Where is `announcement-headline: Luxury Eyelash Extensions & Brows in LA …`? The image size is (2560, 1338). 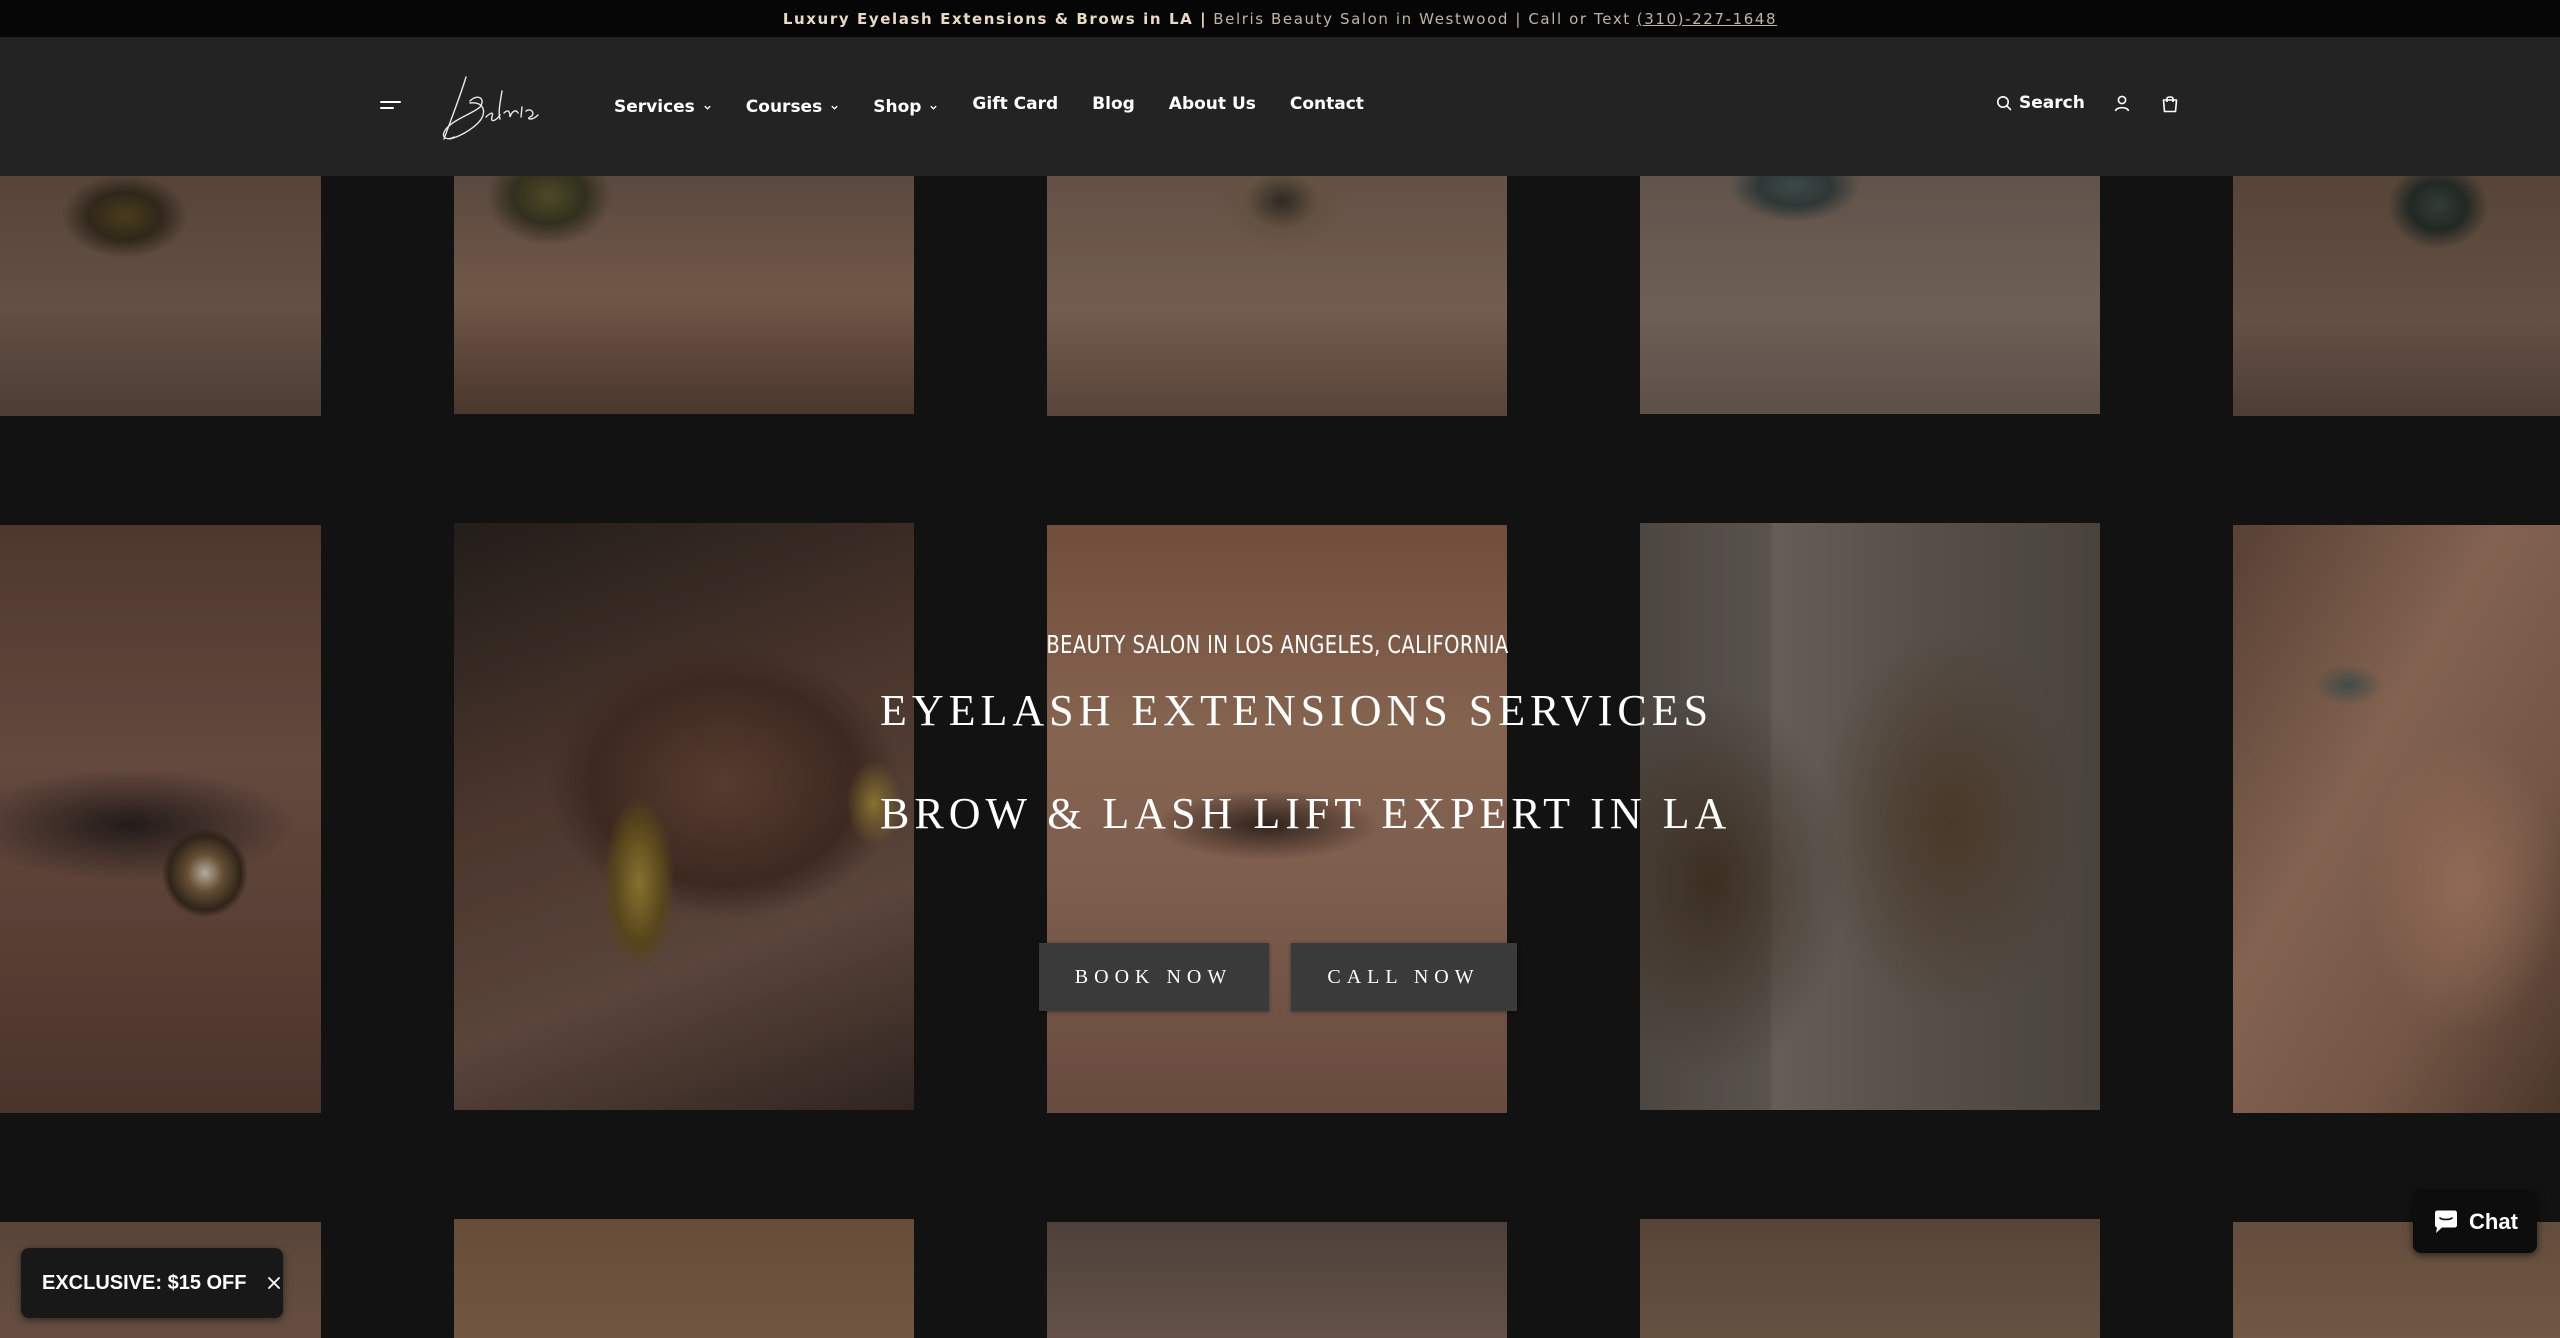
announcement-headline: Luxury Eyelash Extensions & Brows in LA … is located at coordinates (995, 18).